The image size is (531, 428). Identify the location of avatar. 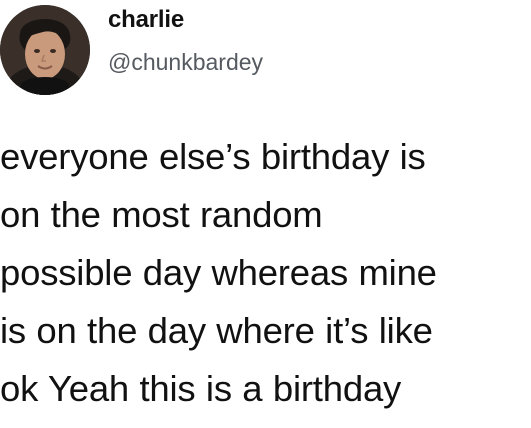
(45, 50).